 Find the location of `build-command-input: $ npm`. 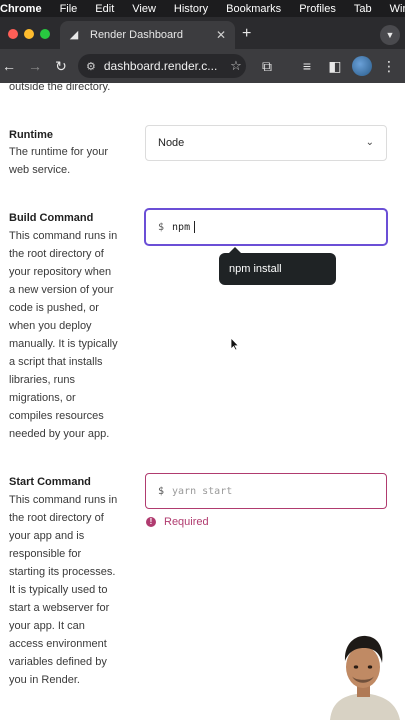

build-command-input: $ npm is located at coordinates (266, 227).